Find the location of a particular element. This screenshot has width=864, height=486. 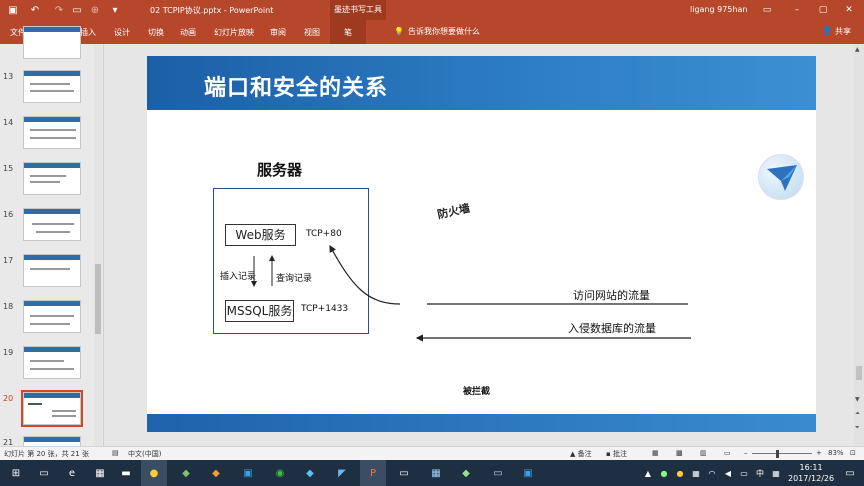

thumbnail-12-partial is located at coordinates (47, 43).